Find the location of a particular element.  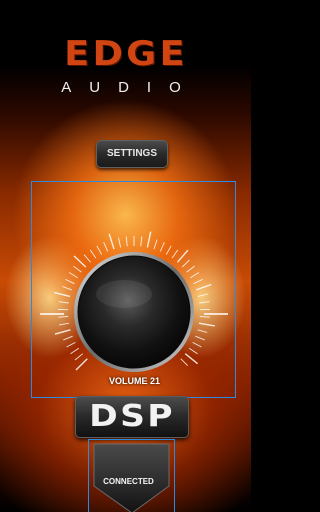

edge-audio-logo: EDGE AUDIO is located at coordinates (125, 66).